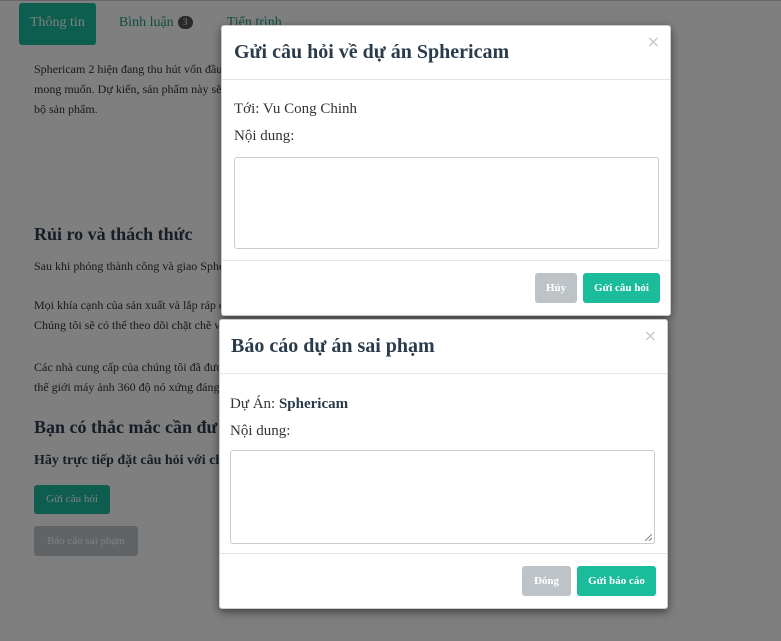  Describe the element at coordinates (616, 581) in the screenshot. I see `submit-report-button: Gửi báo cáo` at that location.